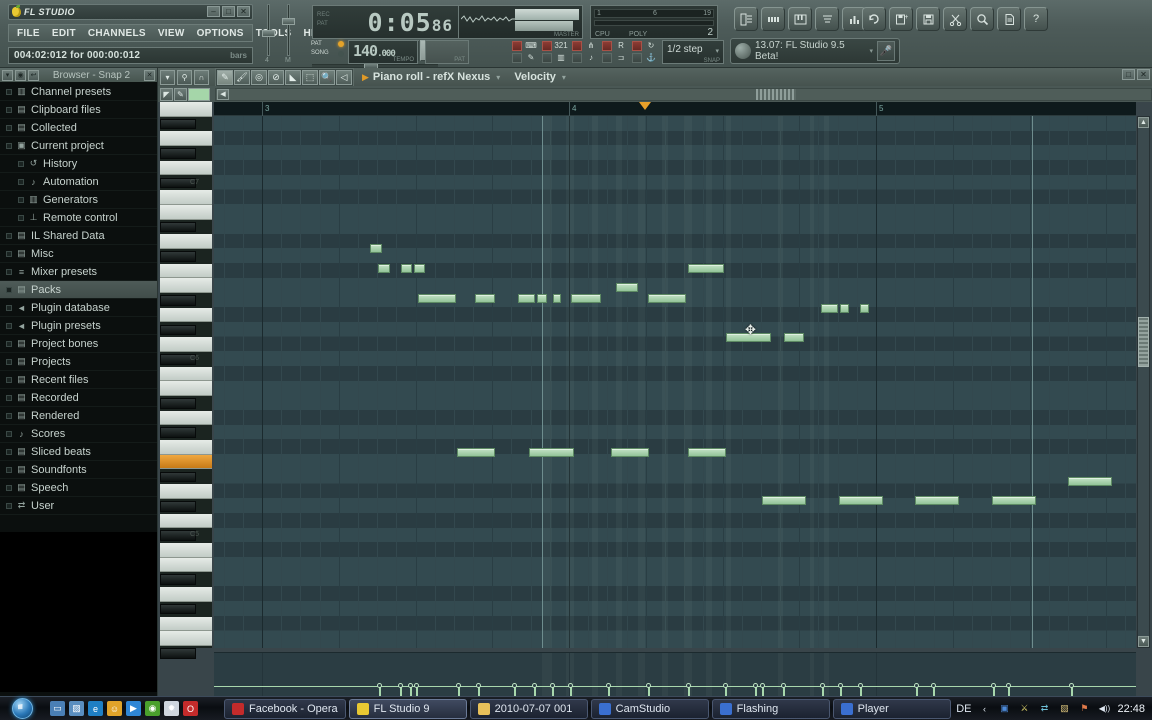 The image size is (1152, 720). Describe the element at coordinates (285, 708) in the screenshot. I see `taskbar-window-facebook-opera: Facebook - Opera` at that location.